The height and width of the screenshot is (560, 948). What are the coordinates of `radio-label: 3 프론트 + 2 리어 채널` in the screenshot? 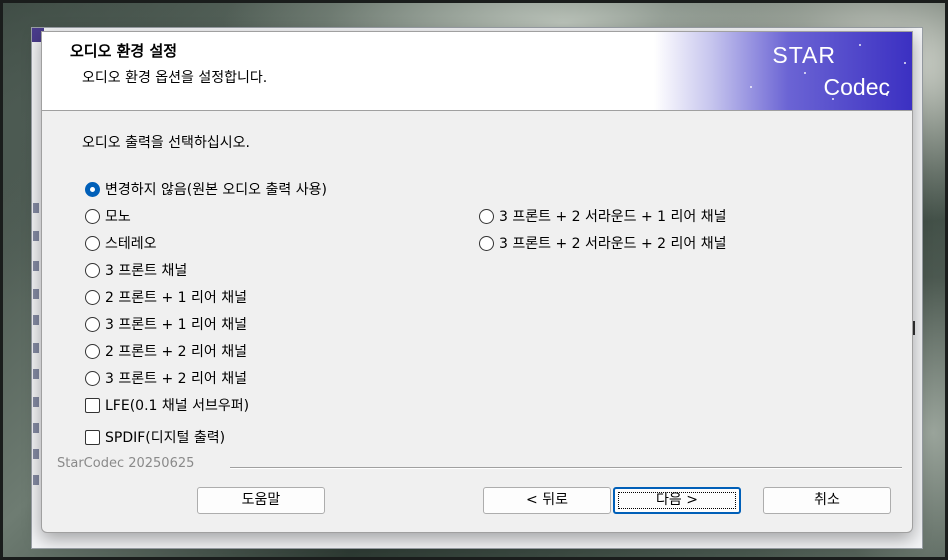 It's located at (176, 379).